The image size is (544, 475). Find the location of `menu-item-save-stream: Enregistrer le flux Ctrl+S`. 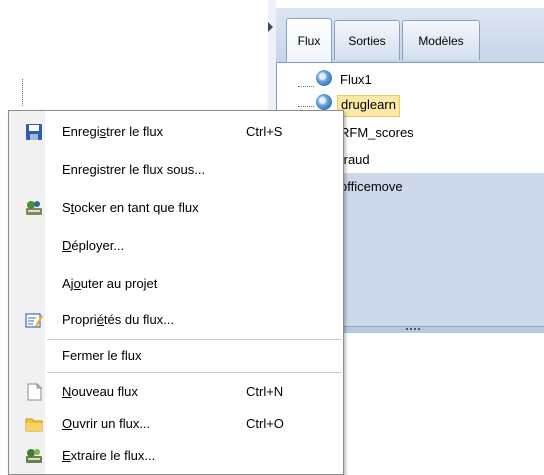

menu-item-save-stream: Enregistrer le flux Ctrl+S is located at coordinates (176, 132).